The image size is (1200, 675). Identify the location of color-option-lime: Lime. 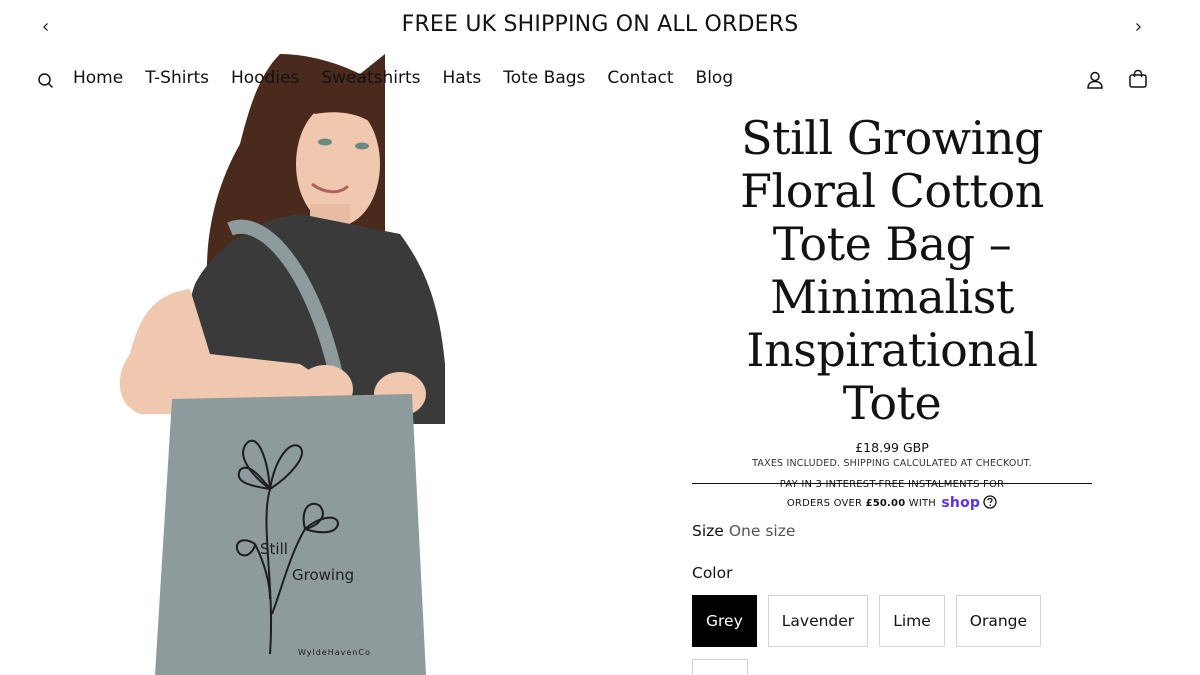
(912, 621).